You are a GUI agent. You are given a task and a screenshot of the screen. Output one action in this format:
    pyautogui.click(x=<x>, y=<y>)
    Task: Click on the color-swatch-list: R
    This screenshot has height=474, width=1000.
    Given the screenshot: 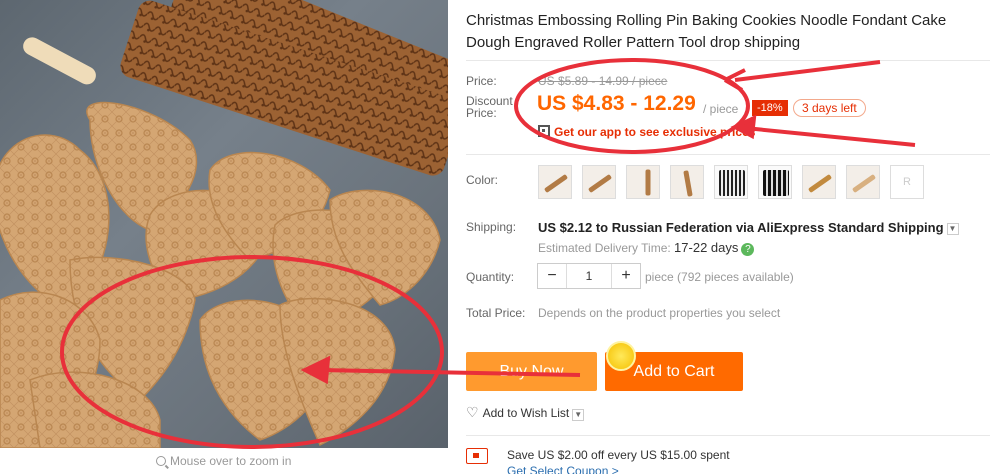 What is the action you would take?
    pyautogui.click(x=731, y=182)
    